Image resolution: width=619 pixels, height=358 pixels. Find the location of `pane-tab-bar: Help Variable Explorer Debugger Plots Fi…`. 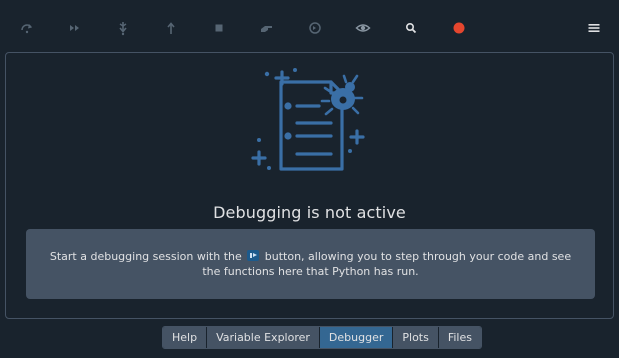

pane-tab-bar: Help Variable Explorer Debugger Plots Fi… is located at coordinates (322, 337).